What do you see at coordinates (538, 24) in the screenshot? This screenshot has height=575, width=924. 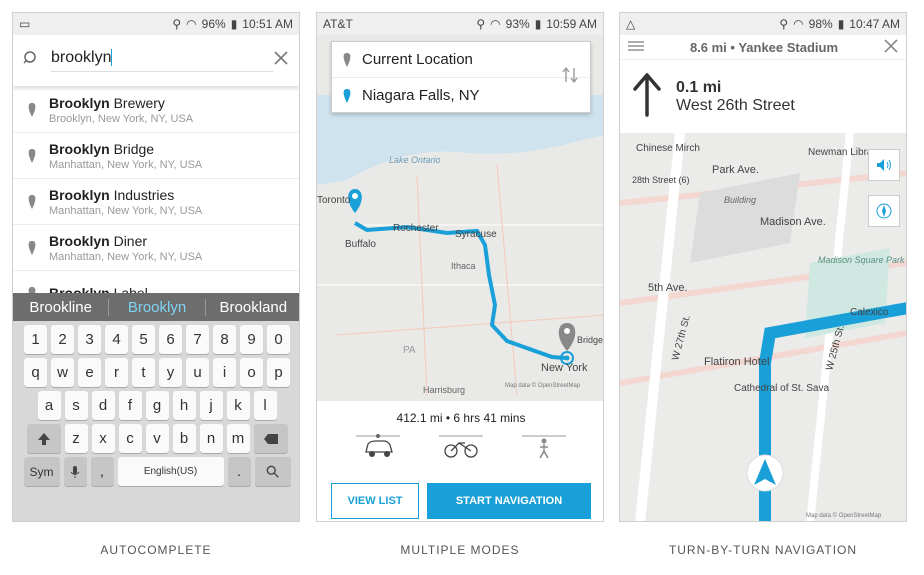 I see `battery-icon: ▮` at bounding box center [538, 24].